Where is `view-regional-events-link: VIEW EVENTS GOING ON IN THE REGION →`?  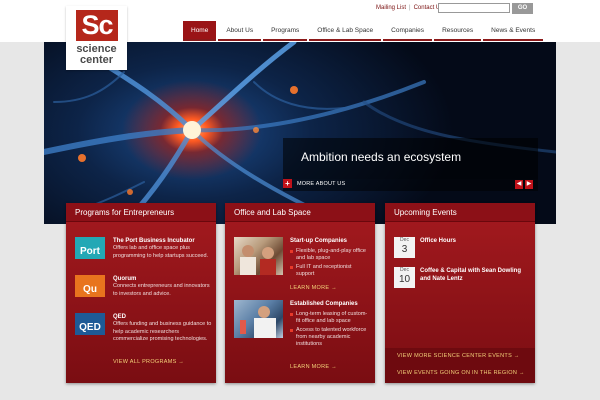
view-regional-events-link: VIEW EVENTS GOING ON IN THE REGION → is located at coordinates (461, 373).